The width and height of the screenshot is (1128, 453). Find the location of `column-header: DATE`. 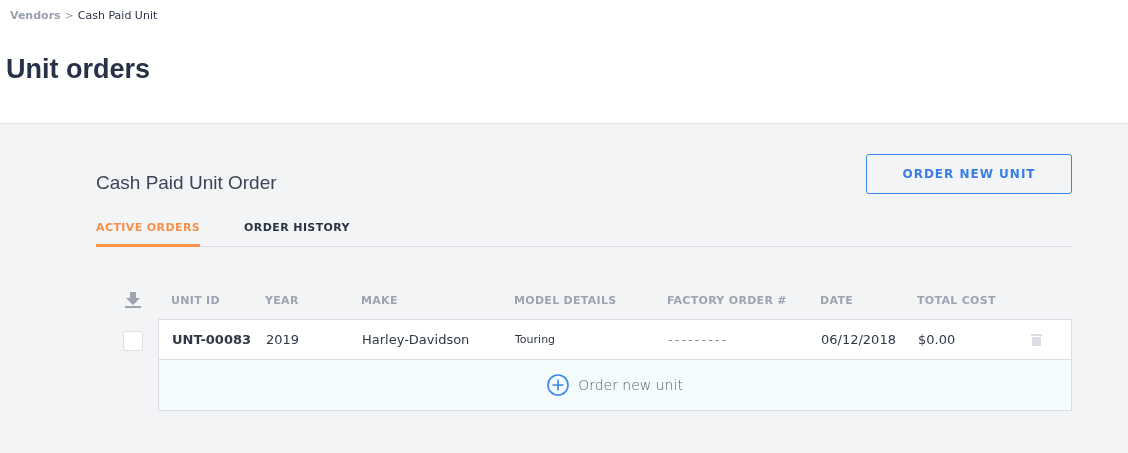

column-header: DATE is located at coordinates (837, 300).